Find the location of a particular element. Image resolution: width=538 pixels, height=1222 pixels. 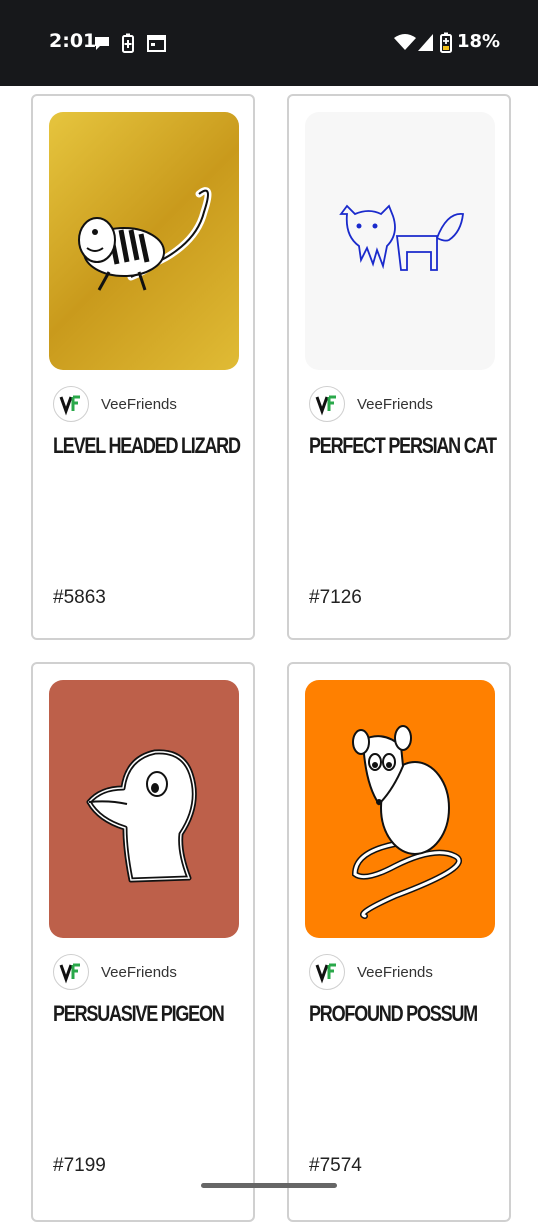

calendar-icon is located at coordinates (156, 43).